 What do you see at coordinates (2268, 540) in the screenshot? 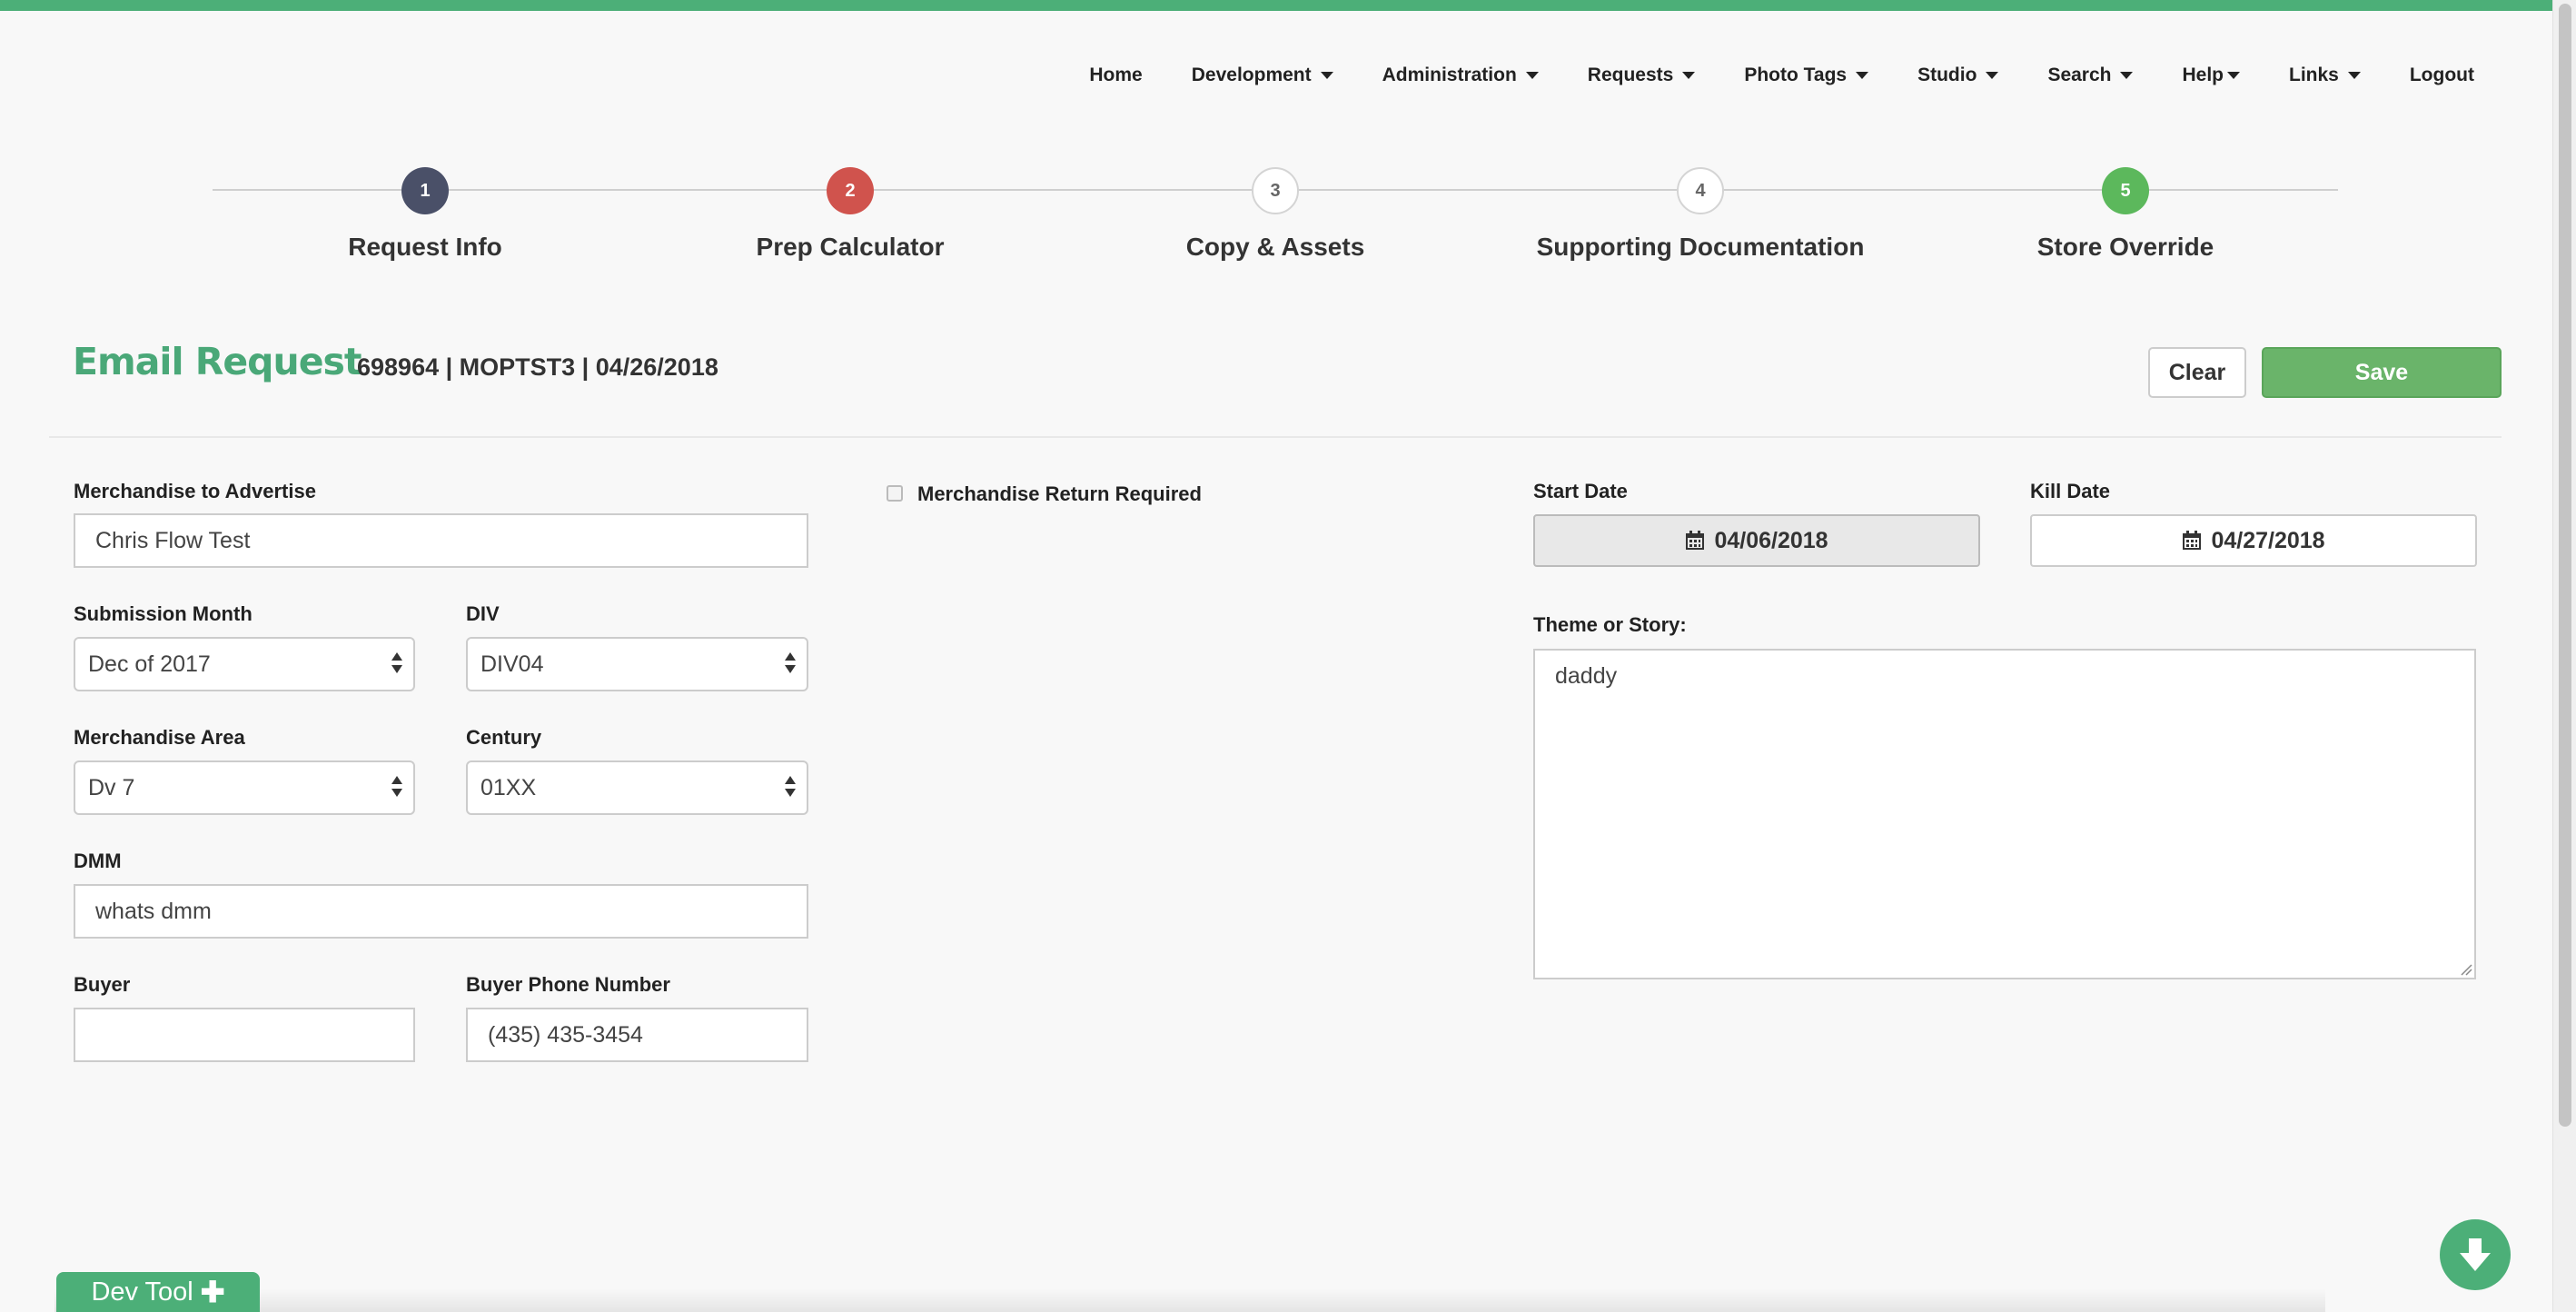
I see `kill-date-value: 04/27/2018` at bounding box center [2268, 540].